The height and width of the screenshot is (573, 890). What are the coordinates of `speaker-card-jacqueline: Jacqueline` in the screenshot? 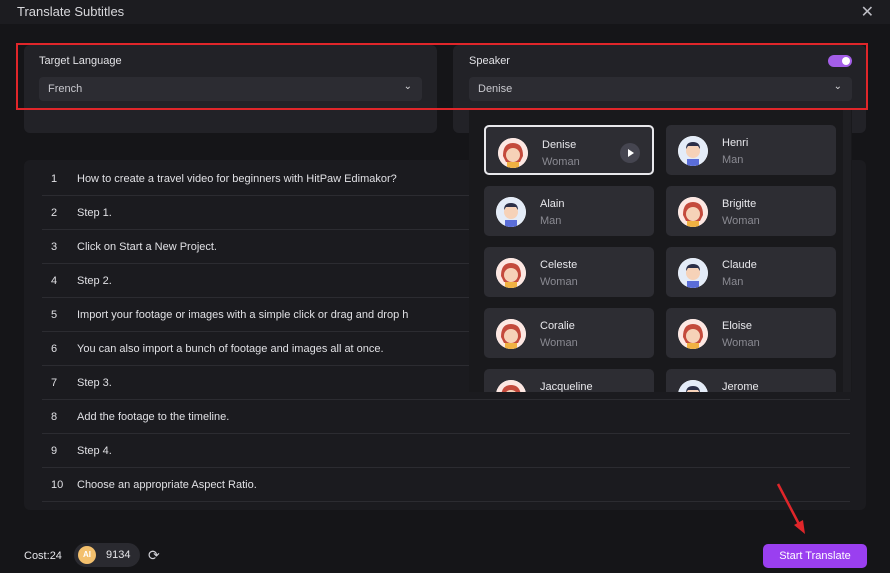 It's located at (569, 380).